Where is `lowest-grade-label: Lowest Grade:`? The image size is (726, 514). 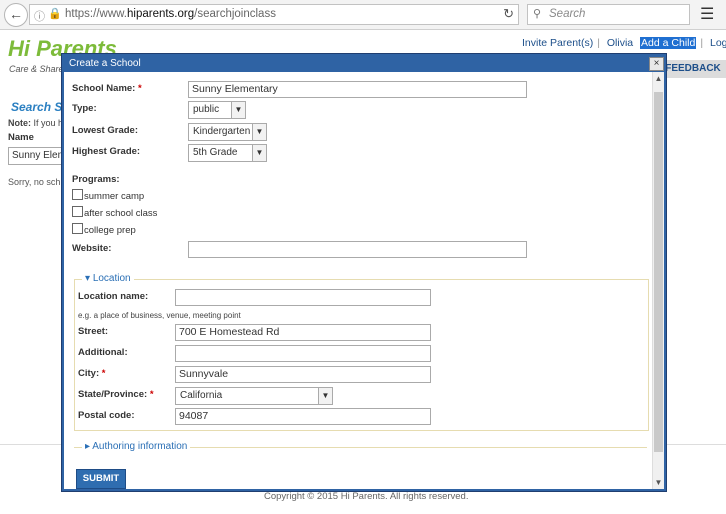
lowest-grade-label: Lowest Grade: is located at coordinates (105, 130).